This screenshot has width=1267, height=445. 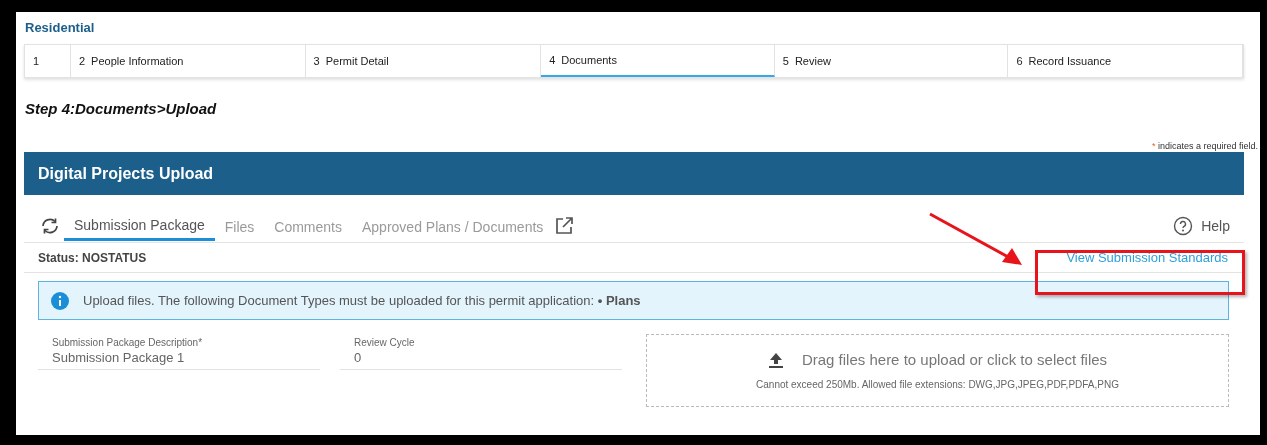 What do you see at coordinates (60, 28) in the screenshot?
I see `record-type-title: Residential` at bounding box center [60, 28].